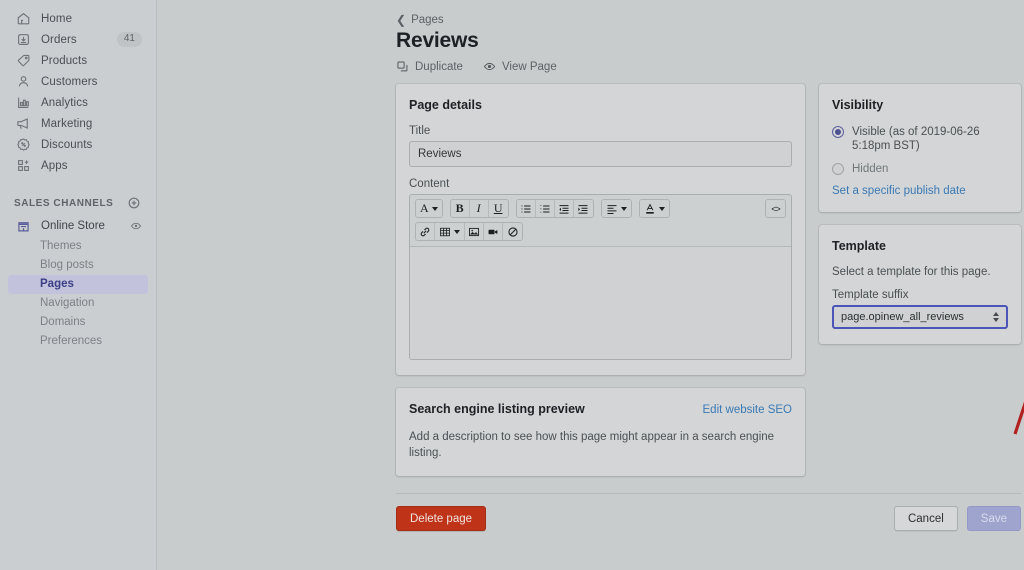  I want to click on sidebar-item-products: Products, so click(78, 60).